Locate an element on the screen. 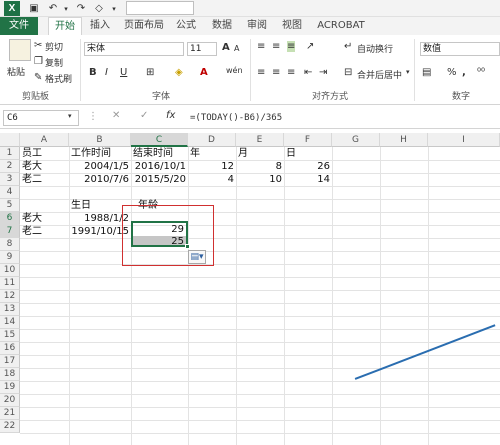  row-header: 15 is located at coordinates (10, 335).